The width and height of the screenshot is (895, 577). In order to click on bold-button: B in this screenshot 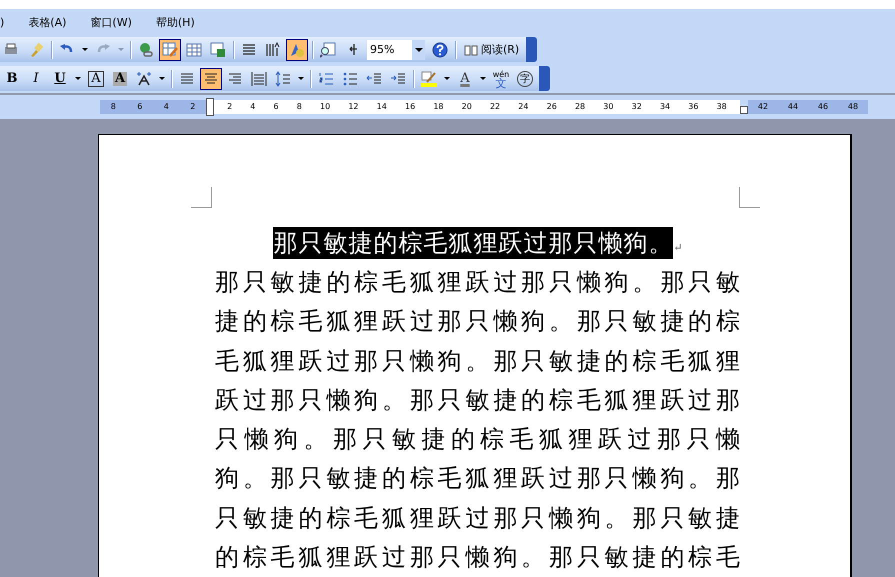, I will do `click(12, 79)`.